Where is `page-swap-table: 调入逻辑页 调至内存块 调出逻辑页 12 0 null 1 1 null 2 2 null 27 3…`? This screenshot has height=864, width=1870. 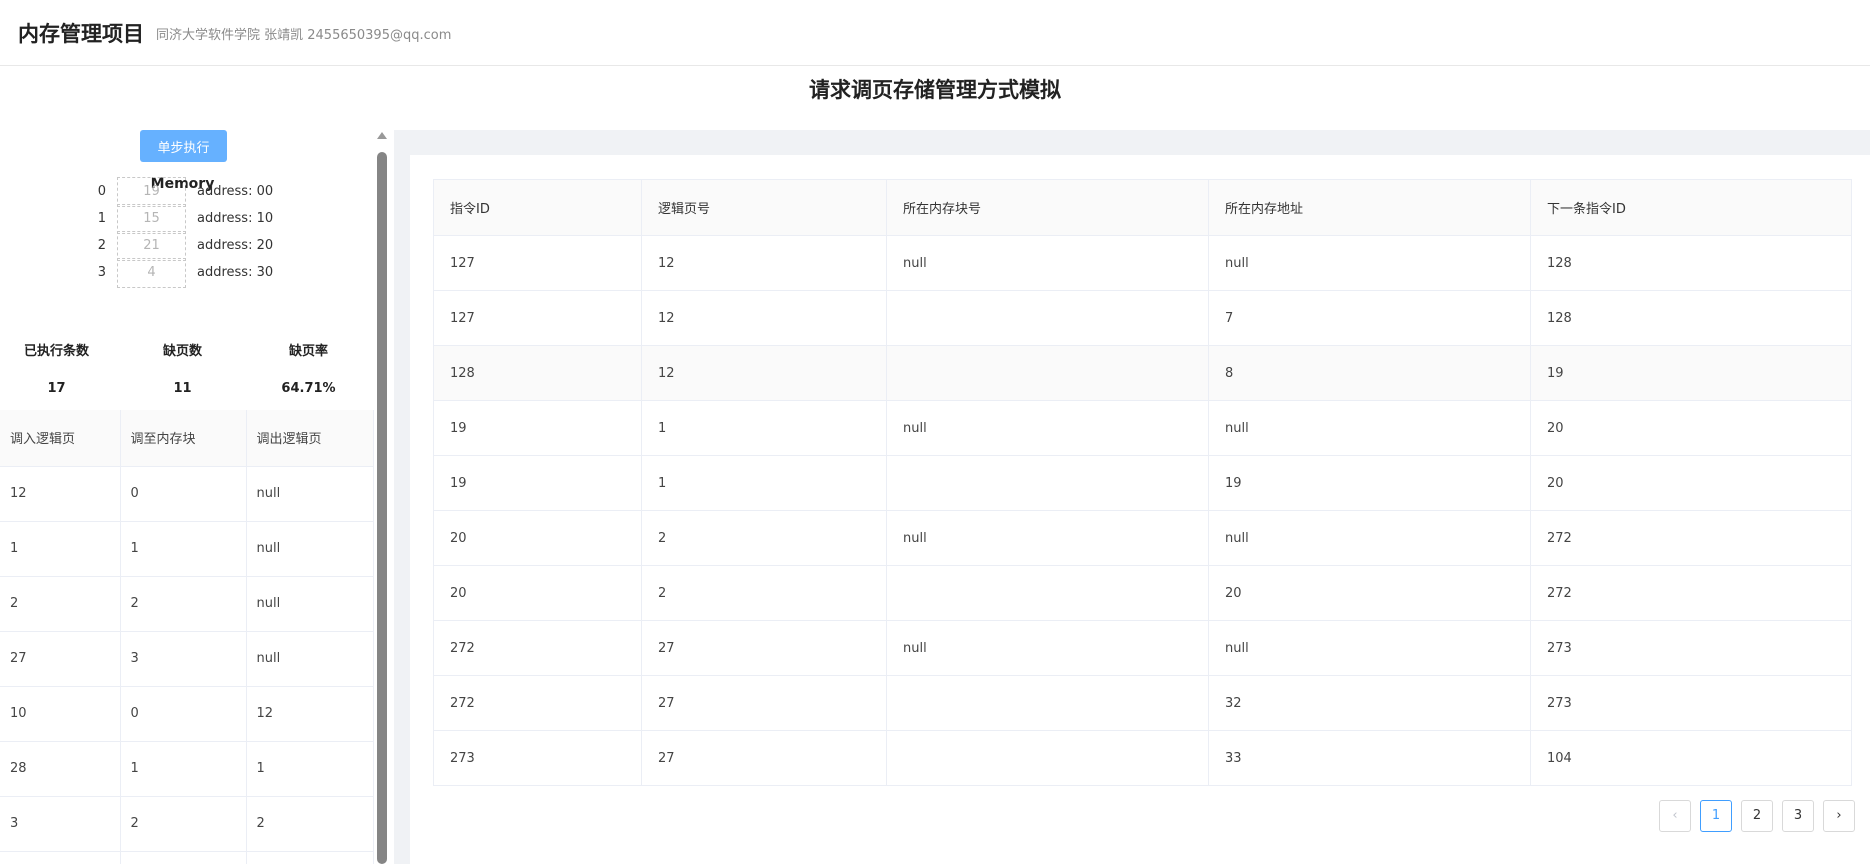 page-swap-table: 调入逻辑页 调至内存块 调出逻辑页 12 0 null 1 1 null 2 2 null 27 3… is located at coordinates (187, 637).